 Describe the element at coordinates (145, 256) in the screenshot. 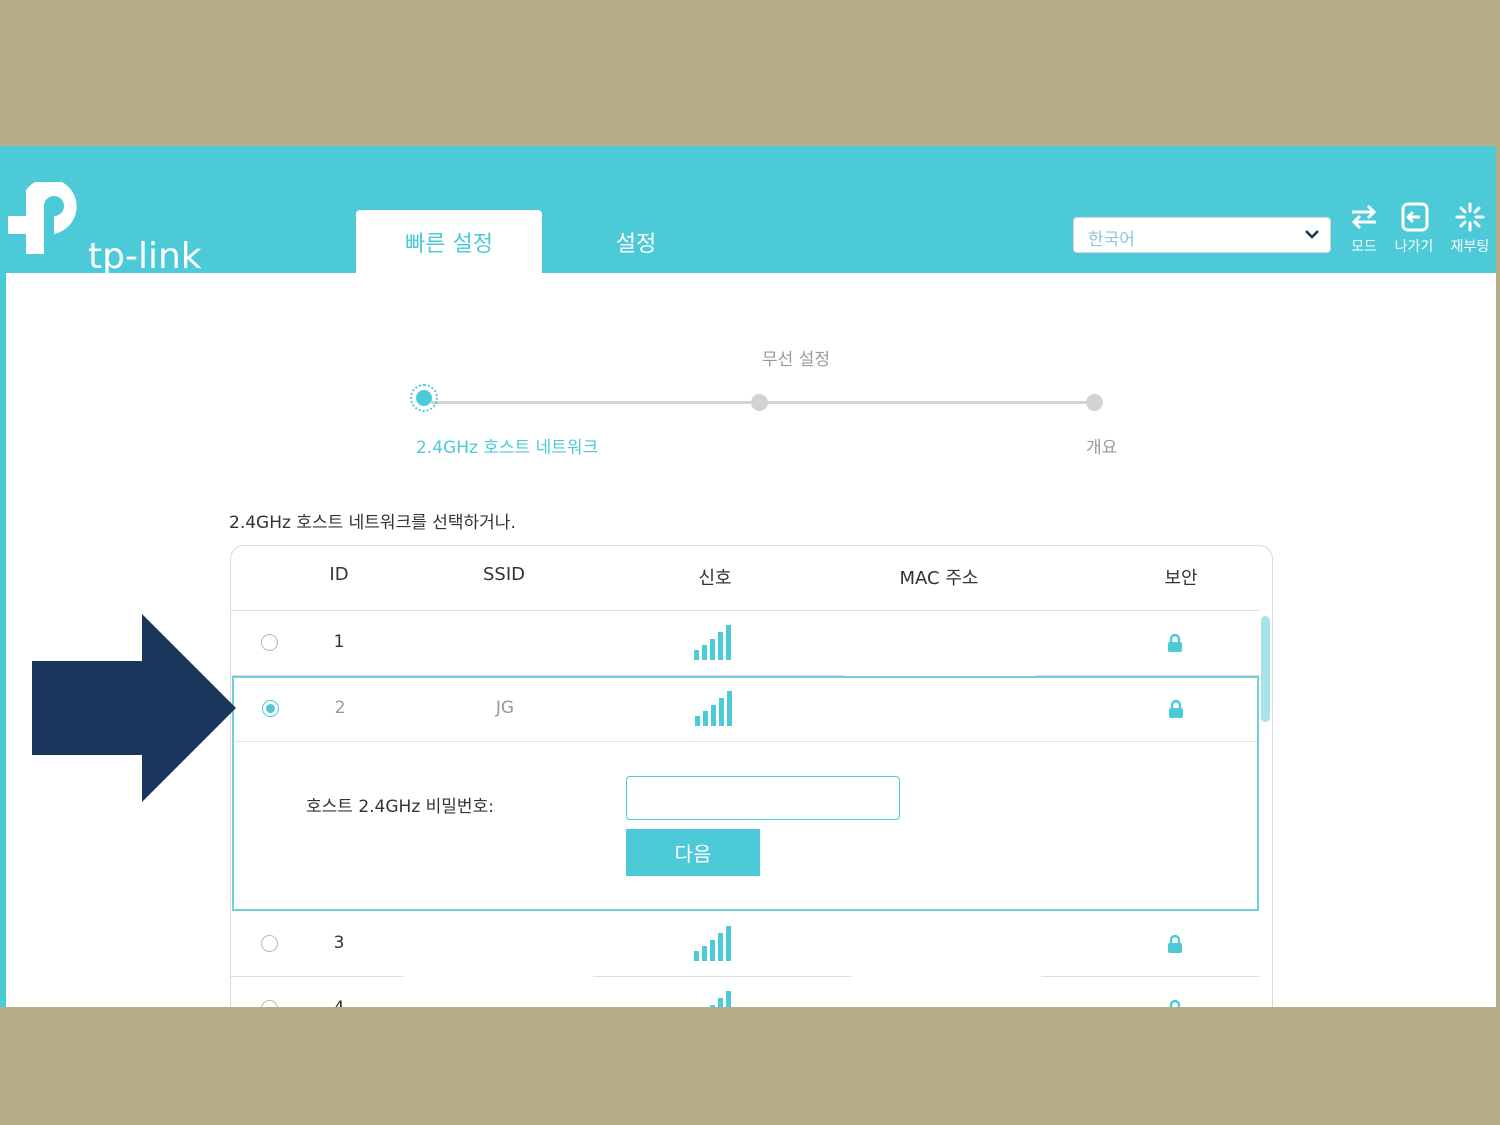

I see `brand-name: tp-link` at that location.